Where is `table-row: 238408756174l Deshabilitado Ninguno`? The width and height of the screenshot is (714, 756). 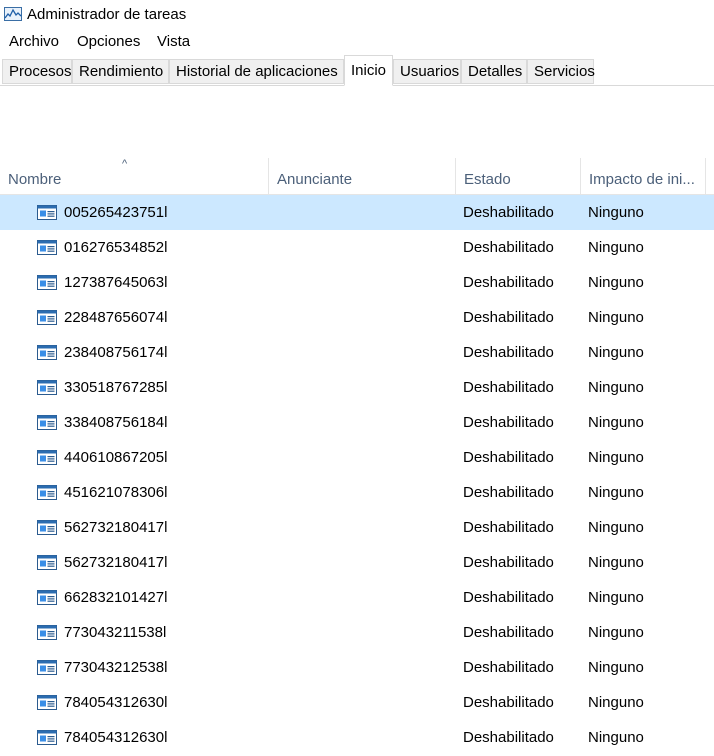
table-row: 238408756174l Deshabilitado Ninguno is located at coordinates (357, 352).